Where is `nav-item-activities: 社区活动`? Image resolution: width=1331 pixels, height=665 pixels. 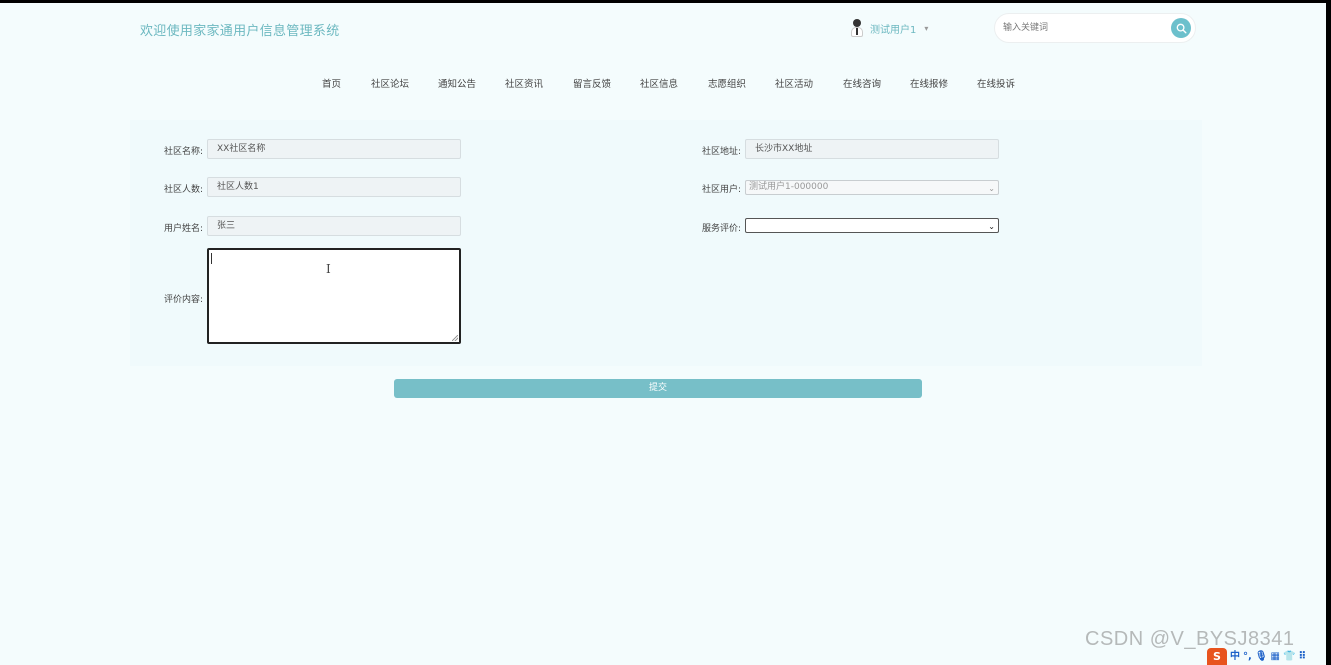
nav-item-activities: 社区活动 is located at coordinates (794, 83).